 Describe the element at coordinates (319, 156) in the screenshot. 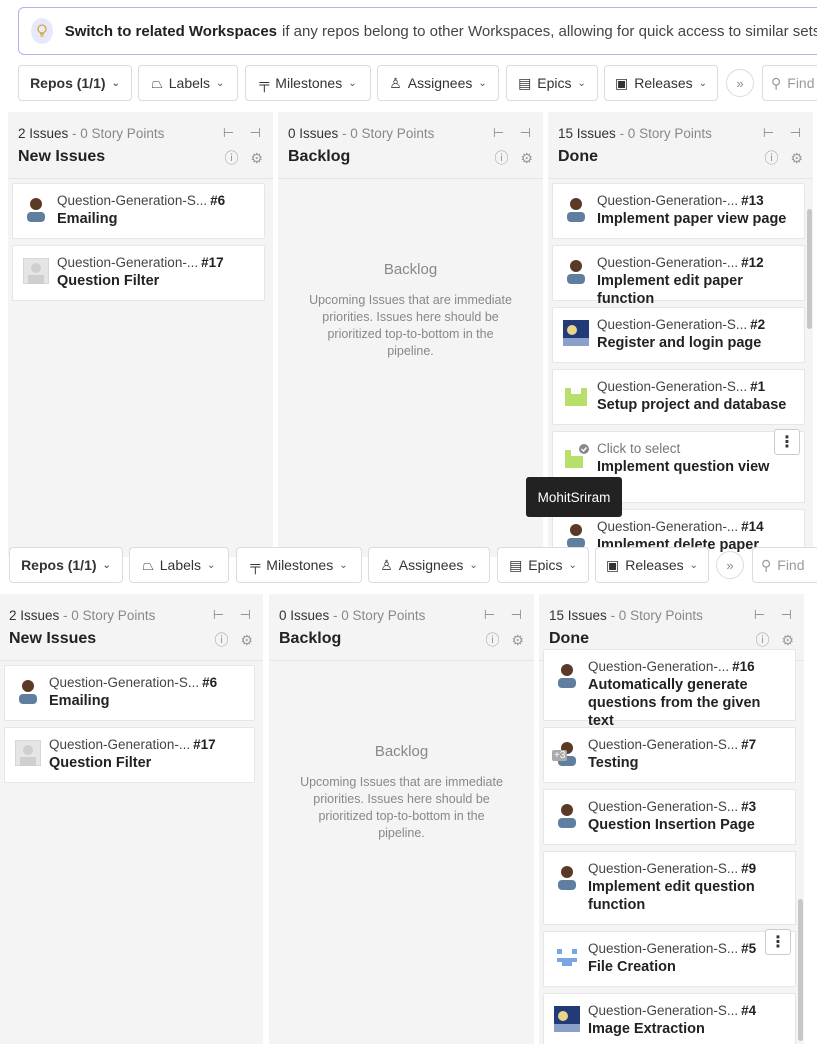

I see `column-title: Backlog` at that location.